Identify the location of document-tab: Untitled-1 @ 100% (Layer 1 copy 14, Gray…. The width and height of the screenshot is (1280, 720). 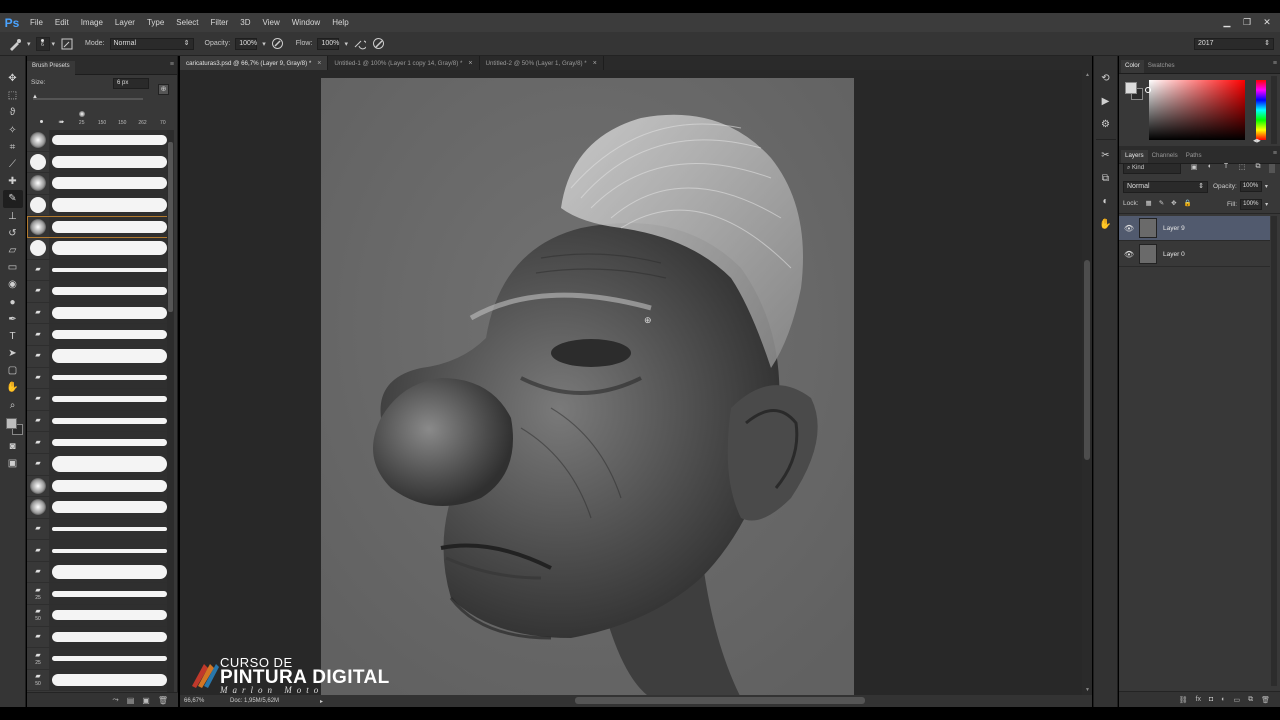
(404, 63).